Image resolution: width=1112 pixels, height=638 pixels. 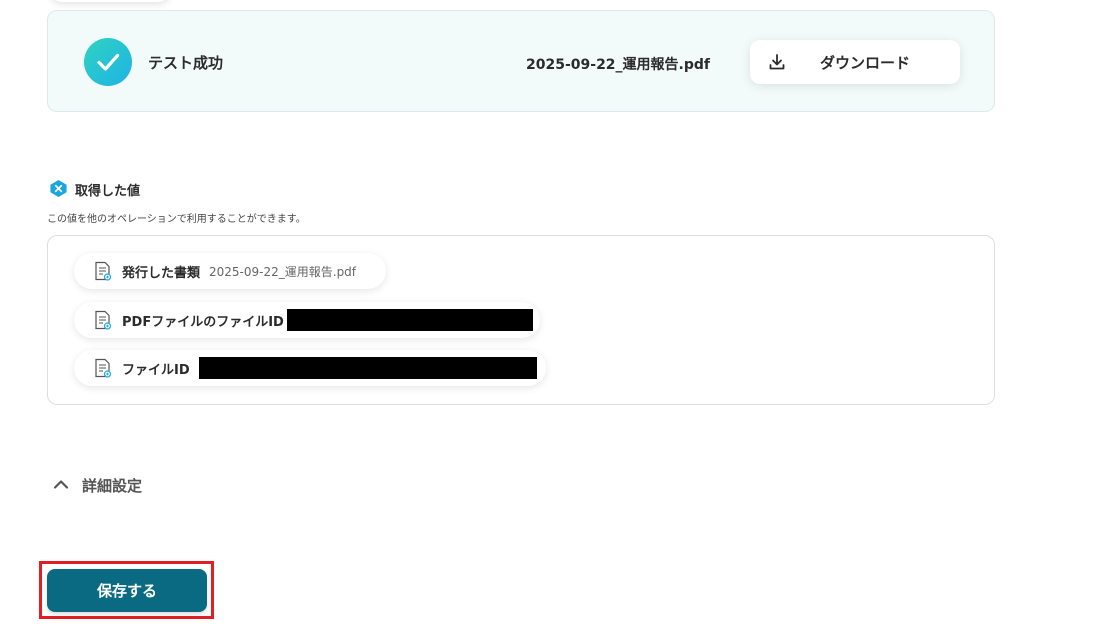 I want to click on value-chip-file-id: ファイルID, so click(x=310, y=368).